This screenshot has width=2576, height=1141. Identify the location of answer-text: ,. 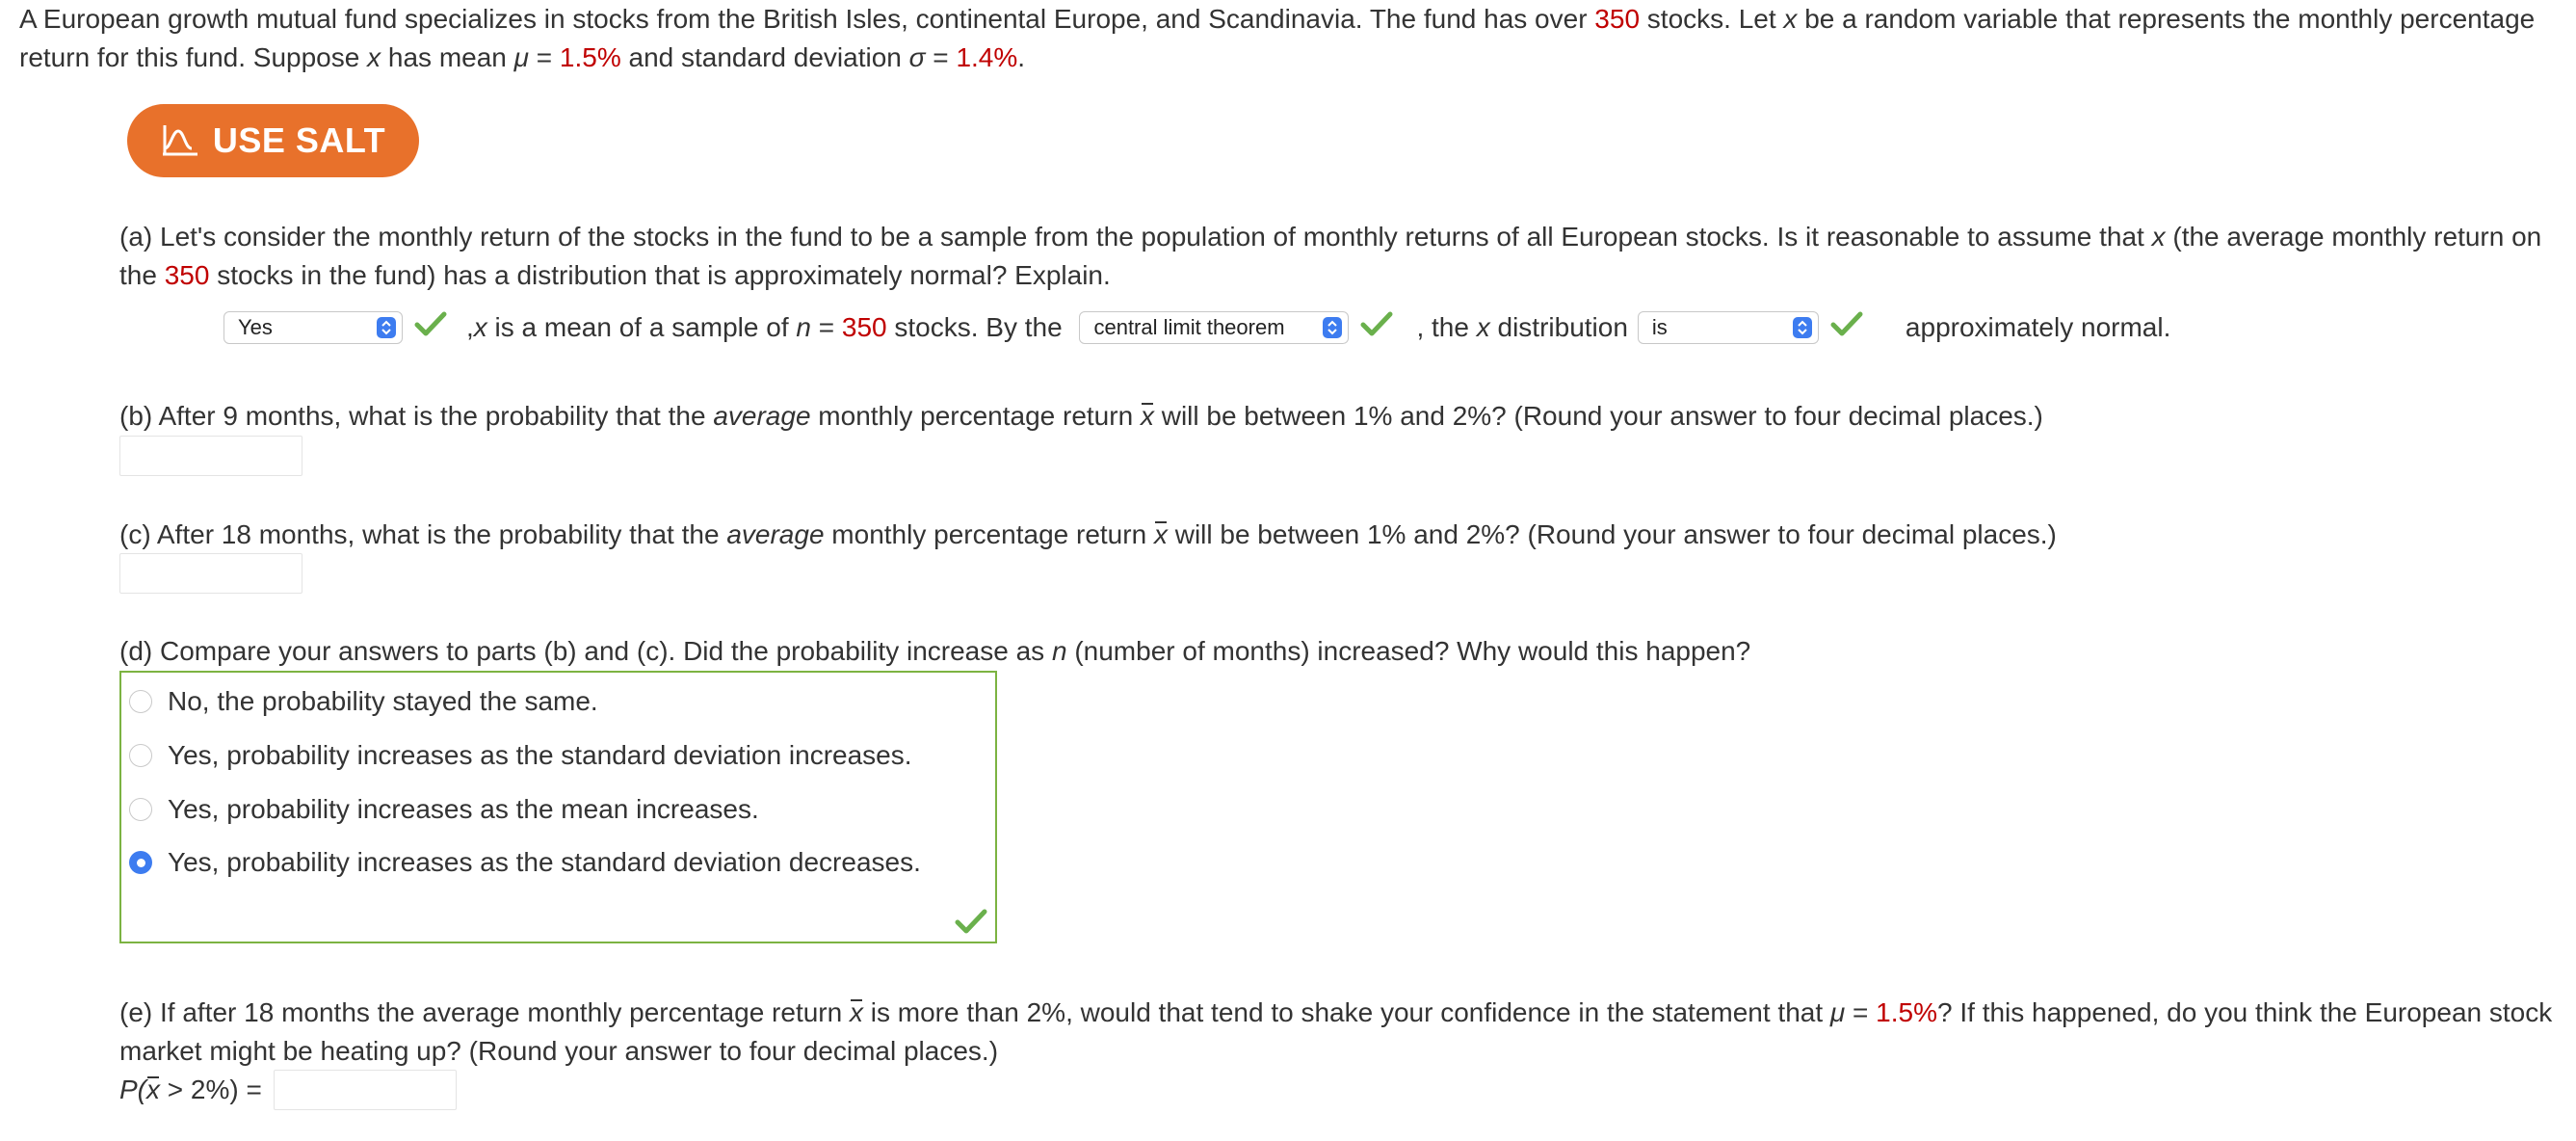
(470, 327).